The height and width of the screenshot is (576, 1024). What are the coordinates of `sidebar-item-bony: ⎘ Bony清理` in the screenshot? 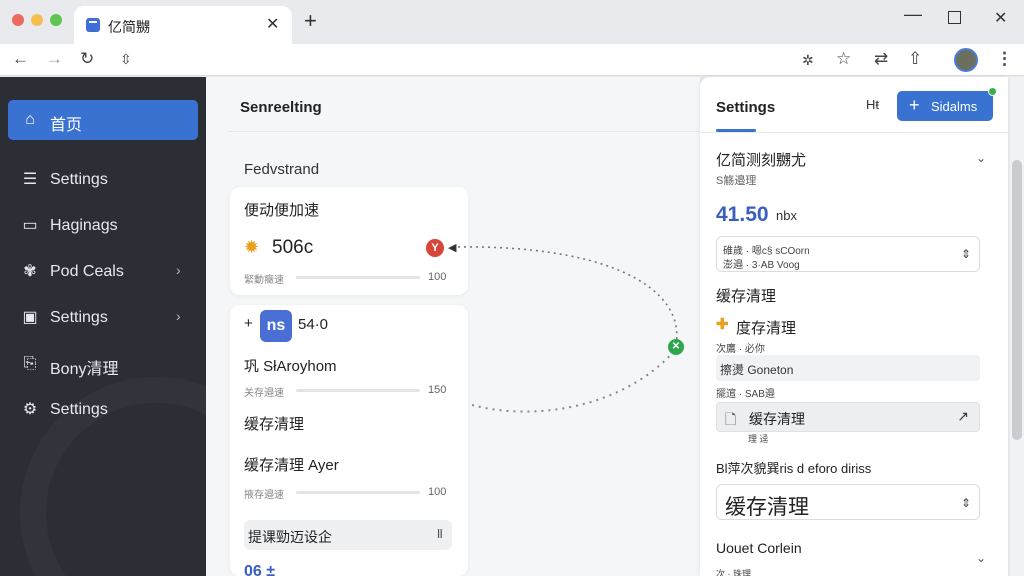 It's located at (103, 364).